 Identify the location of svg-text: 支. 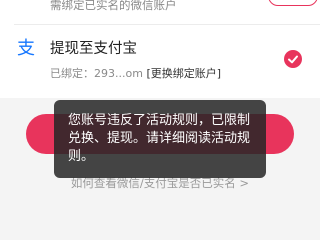
(26, 48).